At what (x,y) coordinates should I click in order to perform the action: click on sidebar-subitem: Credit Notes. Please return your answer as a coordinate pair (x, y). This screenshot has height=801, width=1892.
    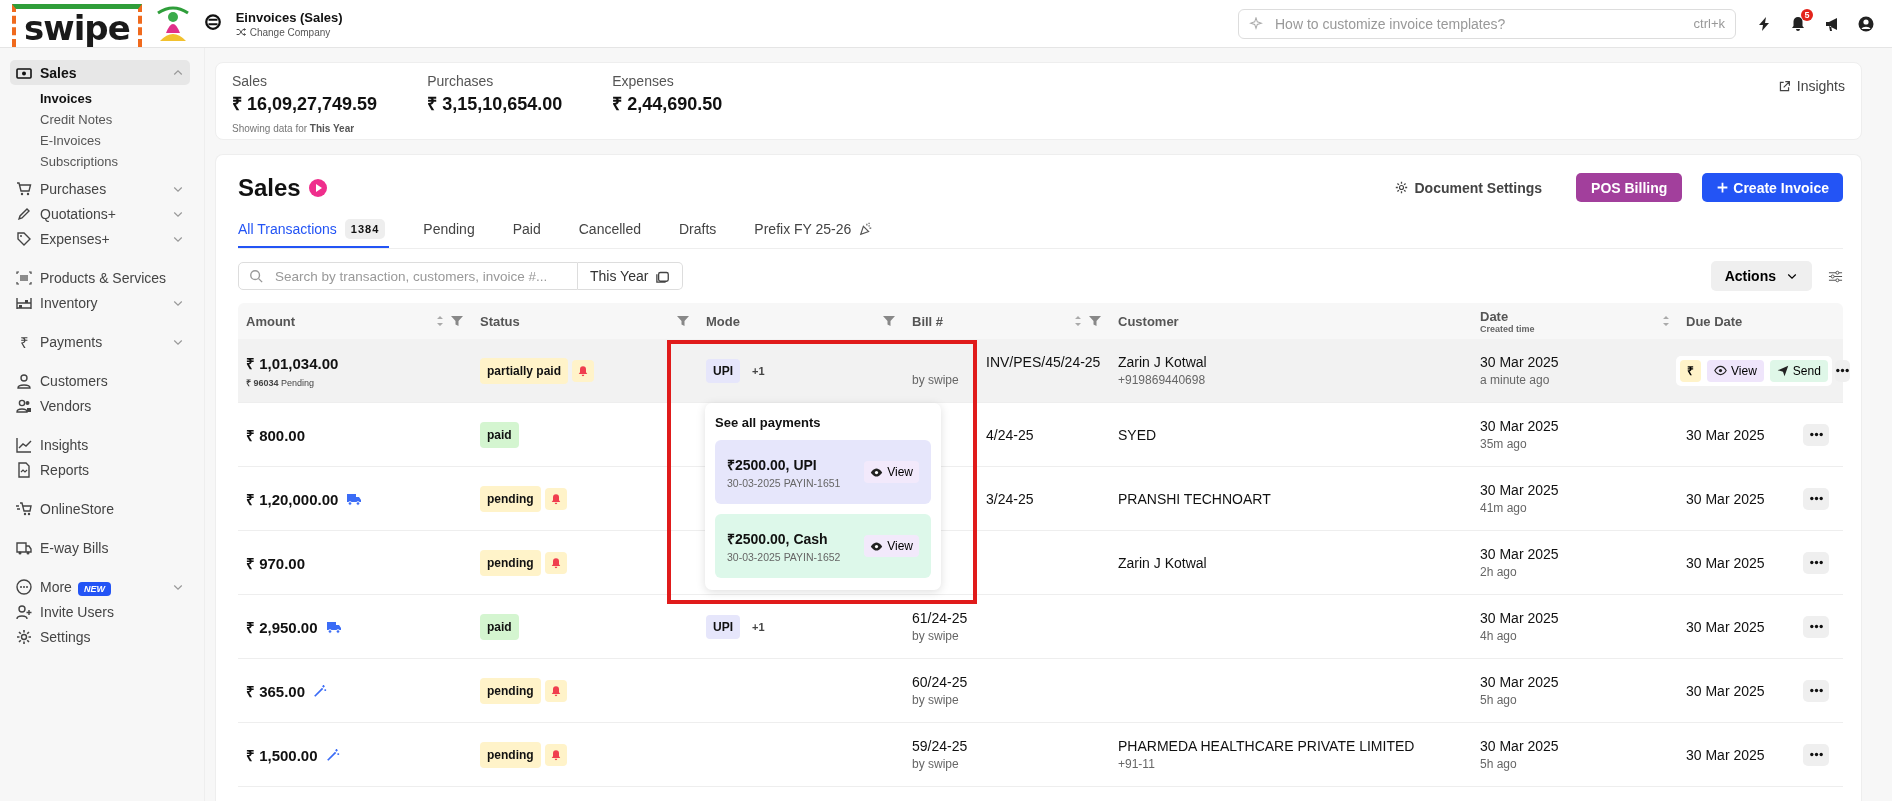
    Looking at the image, I should click on (115, 119).